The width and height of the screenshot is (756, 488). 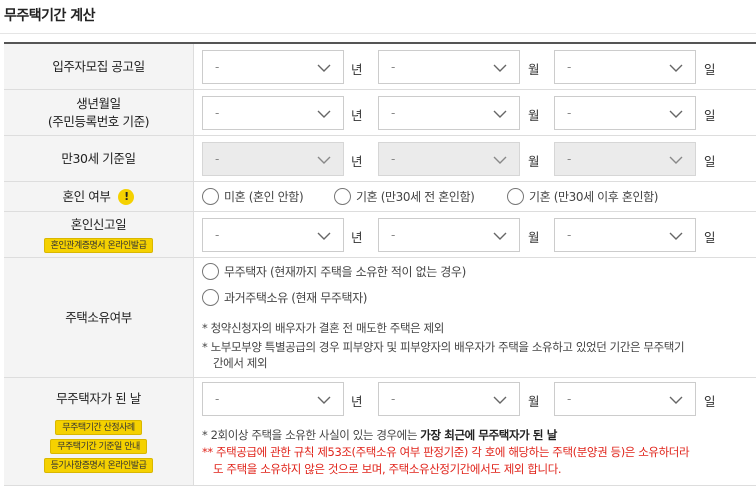 What do you see at coordinates (273, 399) in the screenshot?
I see `homeless-year-select: -` at bounding box center [273, 399].